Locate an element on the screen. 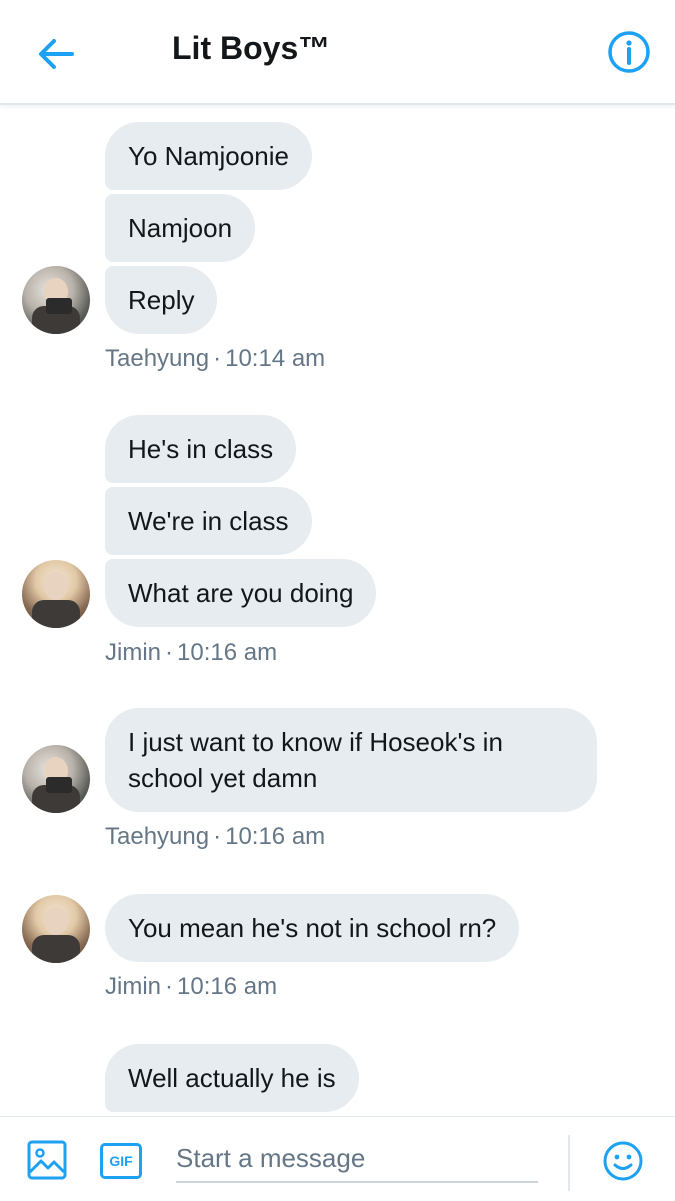  message-meta: Taehyung · 10:14 am is located at coordinates (215, 359).